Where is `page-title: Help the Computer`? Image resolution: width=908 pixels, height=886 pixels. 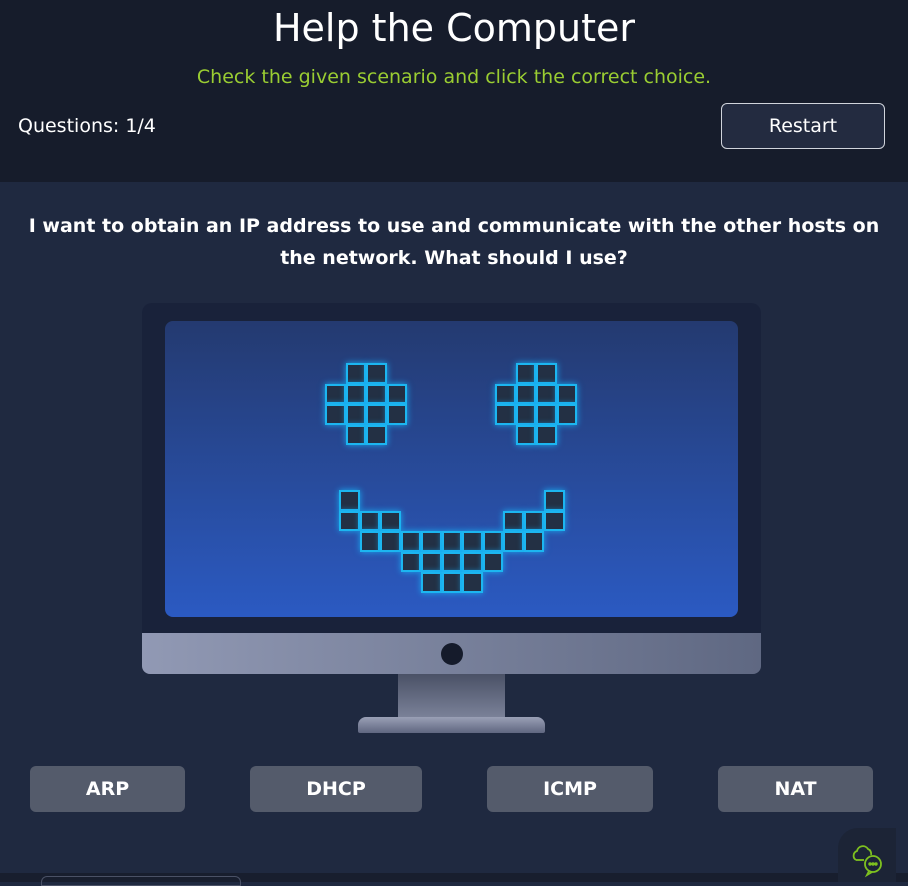
page-title: Help the Computer is located at coordinates (454, 28).